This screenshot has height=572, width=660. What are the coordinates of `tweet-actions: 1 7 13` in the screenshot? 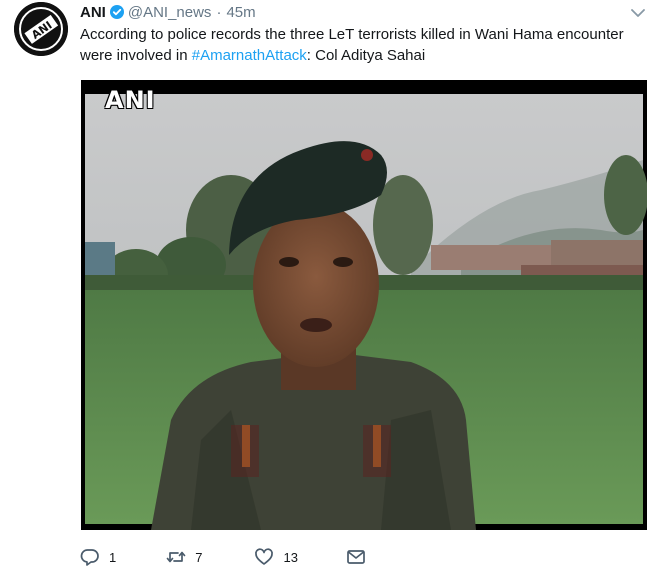 It's located at (243, 557).